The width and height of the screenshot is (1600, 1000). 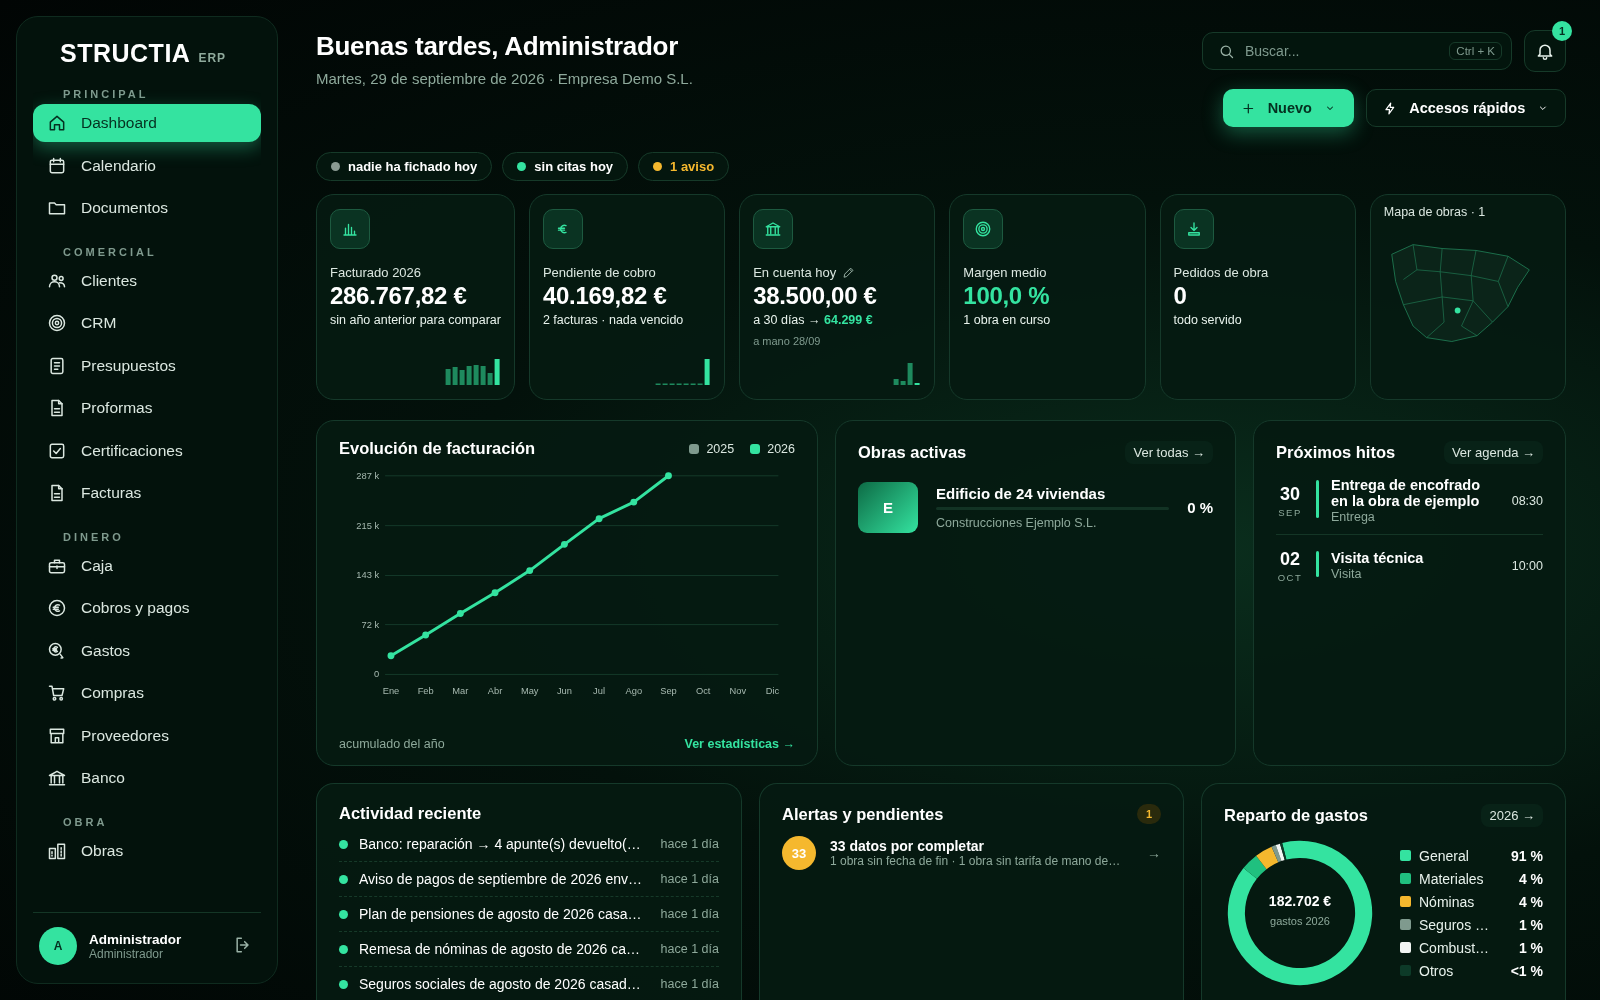 I want to click on sidebar-item: Certificaciones, so click(x=147, y=450).